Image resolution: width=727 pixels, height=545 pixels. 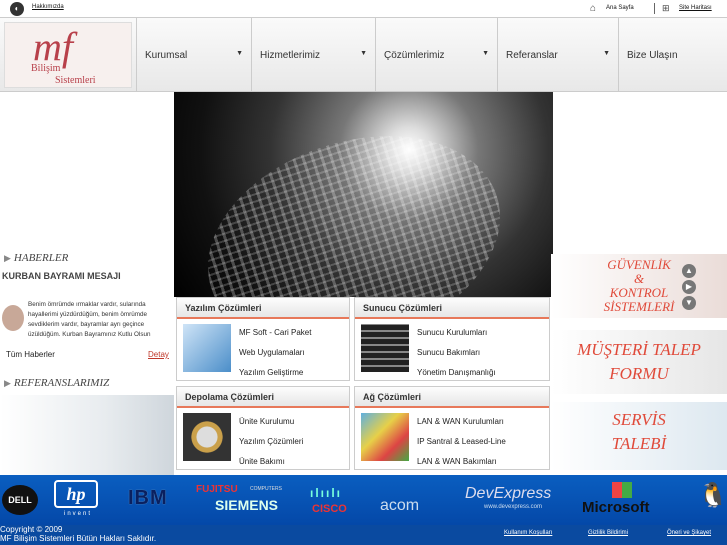 I want to click on nav-label: Hizmetlerimiz, so click(x=290, y=55).